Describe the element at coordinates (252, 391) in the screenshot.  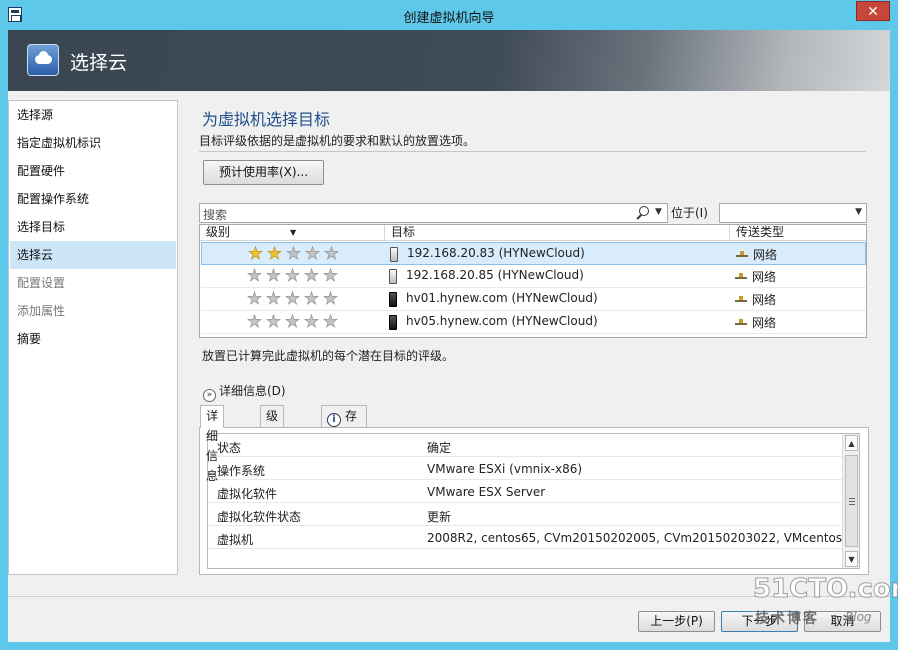
I see `details-toggle-label: 详细信息(D)` at that location.